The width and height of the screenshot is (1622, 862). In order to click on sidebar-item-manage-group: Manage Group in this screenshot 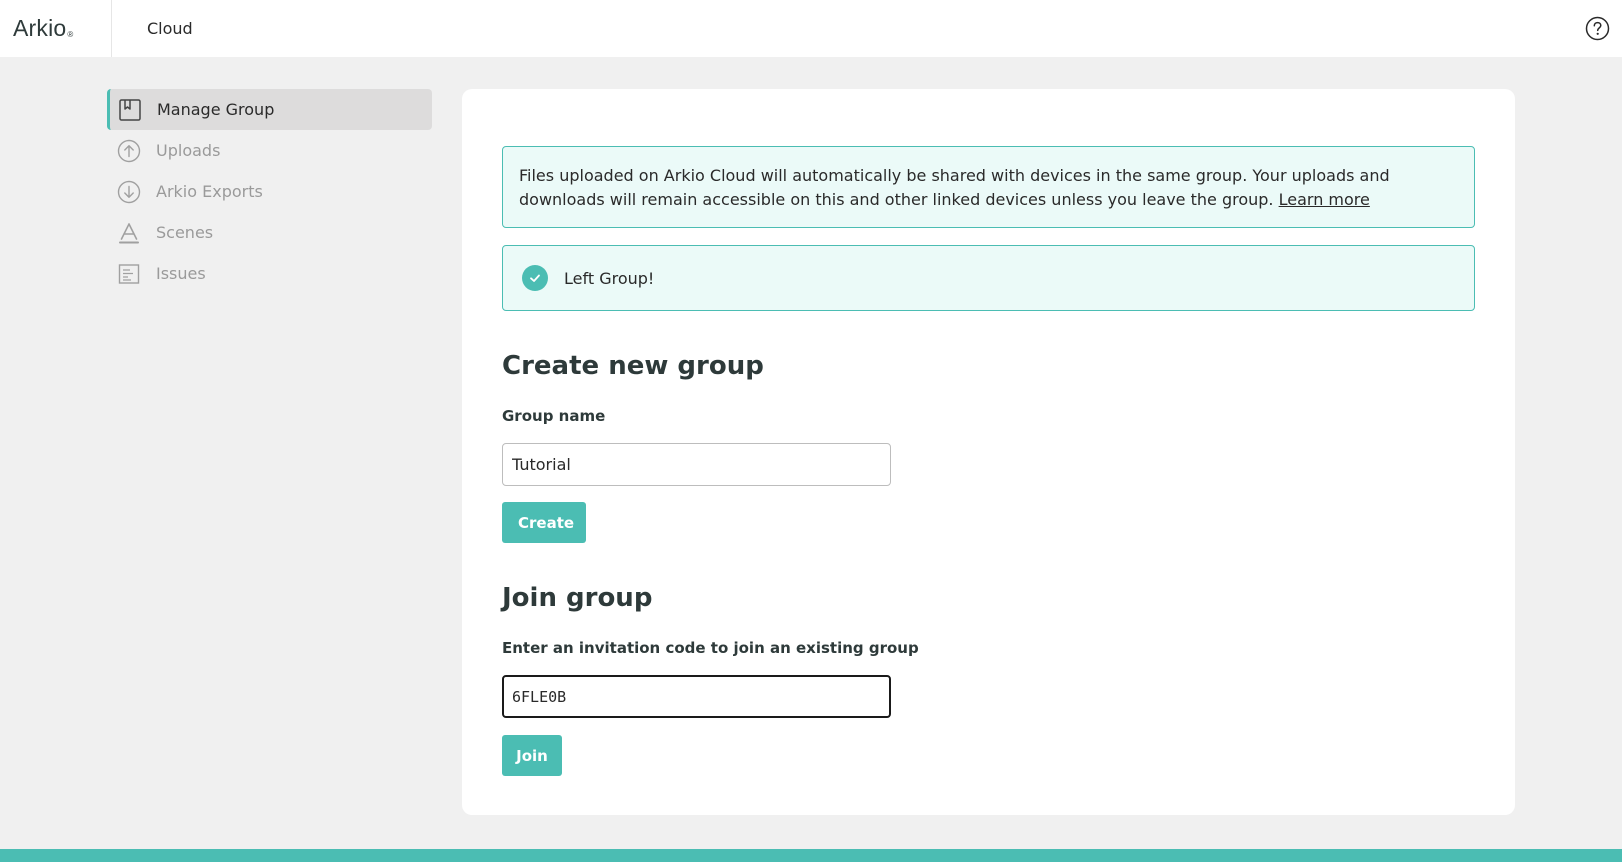, I will do `click(269, 109)`.